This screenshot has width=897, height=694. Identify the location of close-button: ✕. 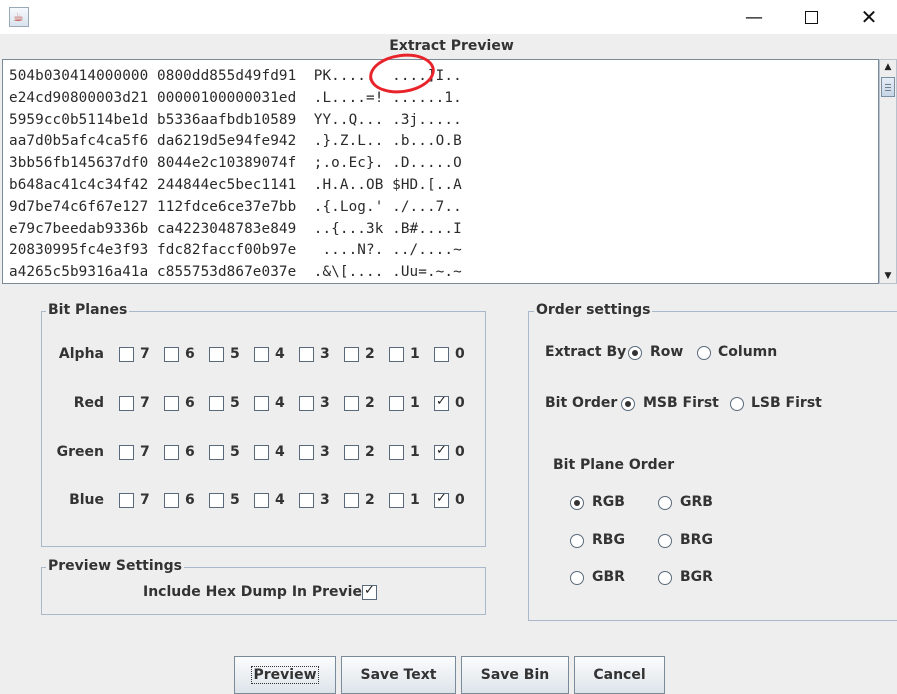
(868, 17).